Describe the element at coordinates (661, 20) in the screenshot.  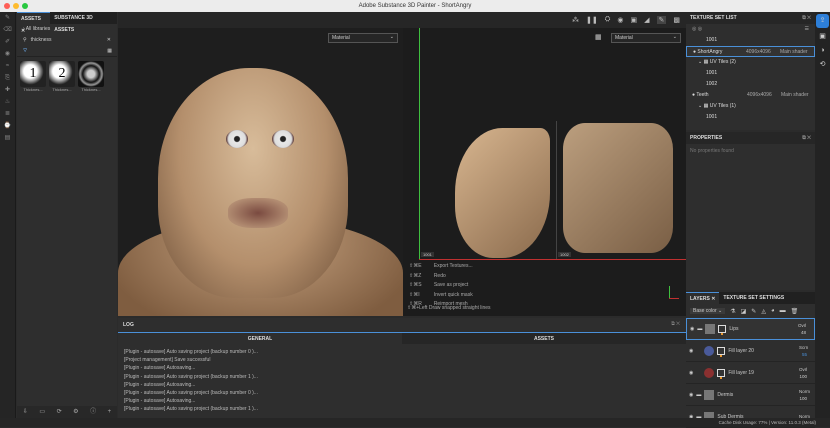
I see `paint-mode-icon: ✎` at that location.